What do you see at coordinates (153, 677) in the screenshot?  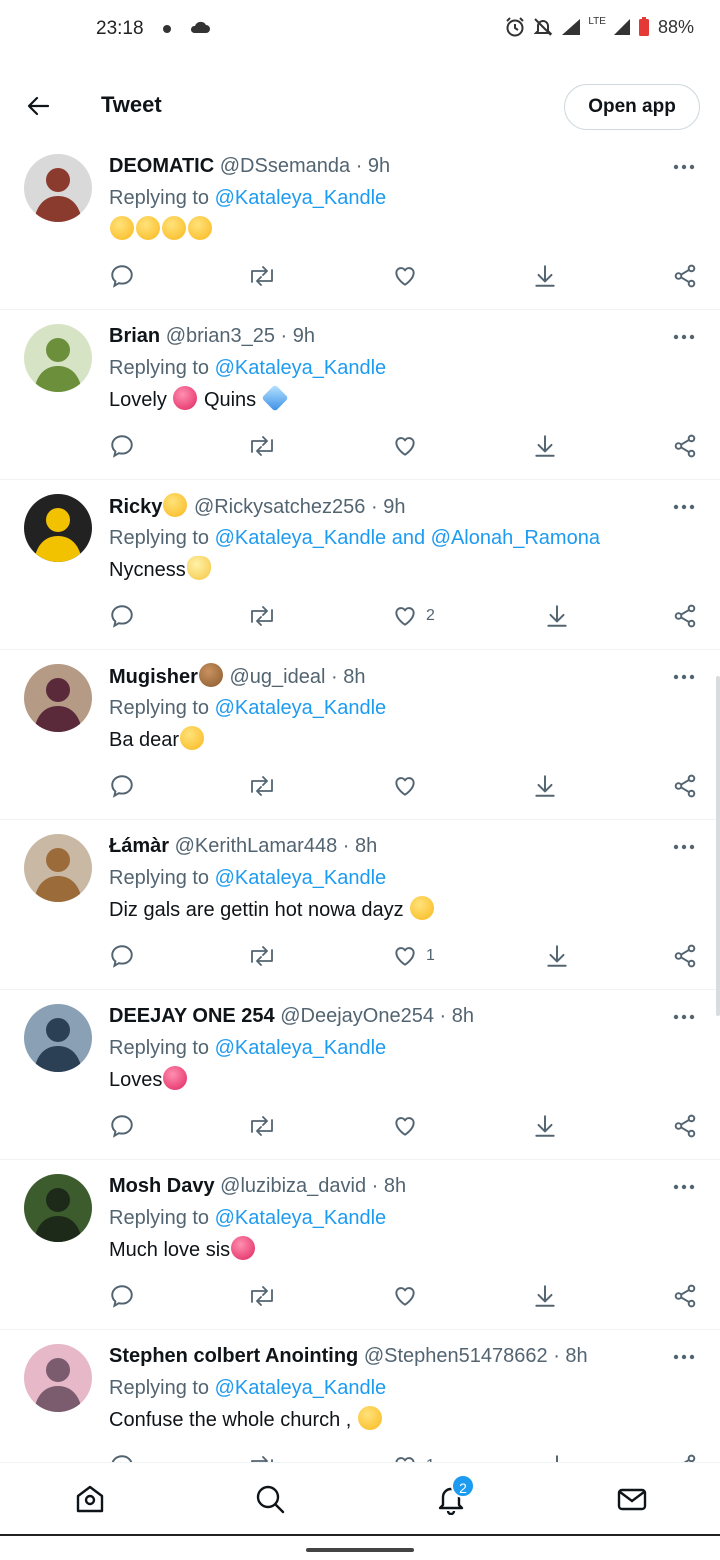 I see `display-name: Mugisher` at bounding box center [153, 677].